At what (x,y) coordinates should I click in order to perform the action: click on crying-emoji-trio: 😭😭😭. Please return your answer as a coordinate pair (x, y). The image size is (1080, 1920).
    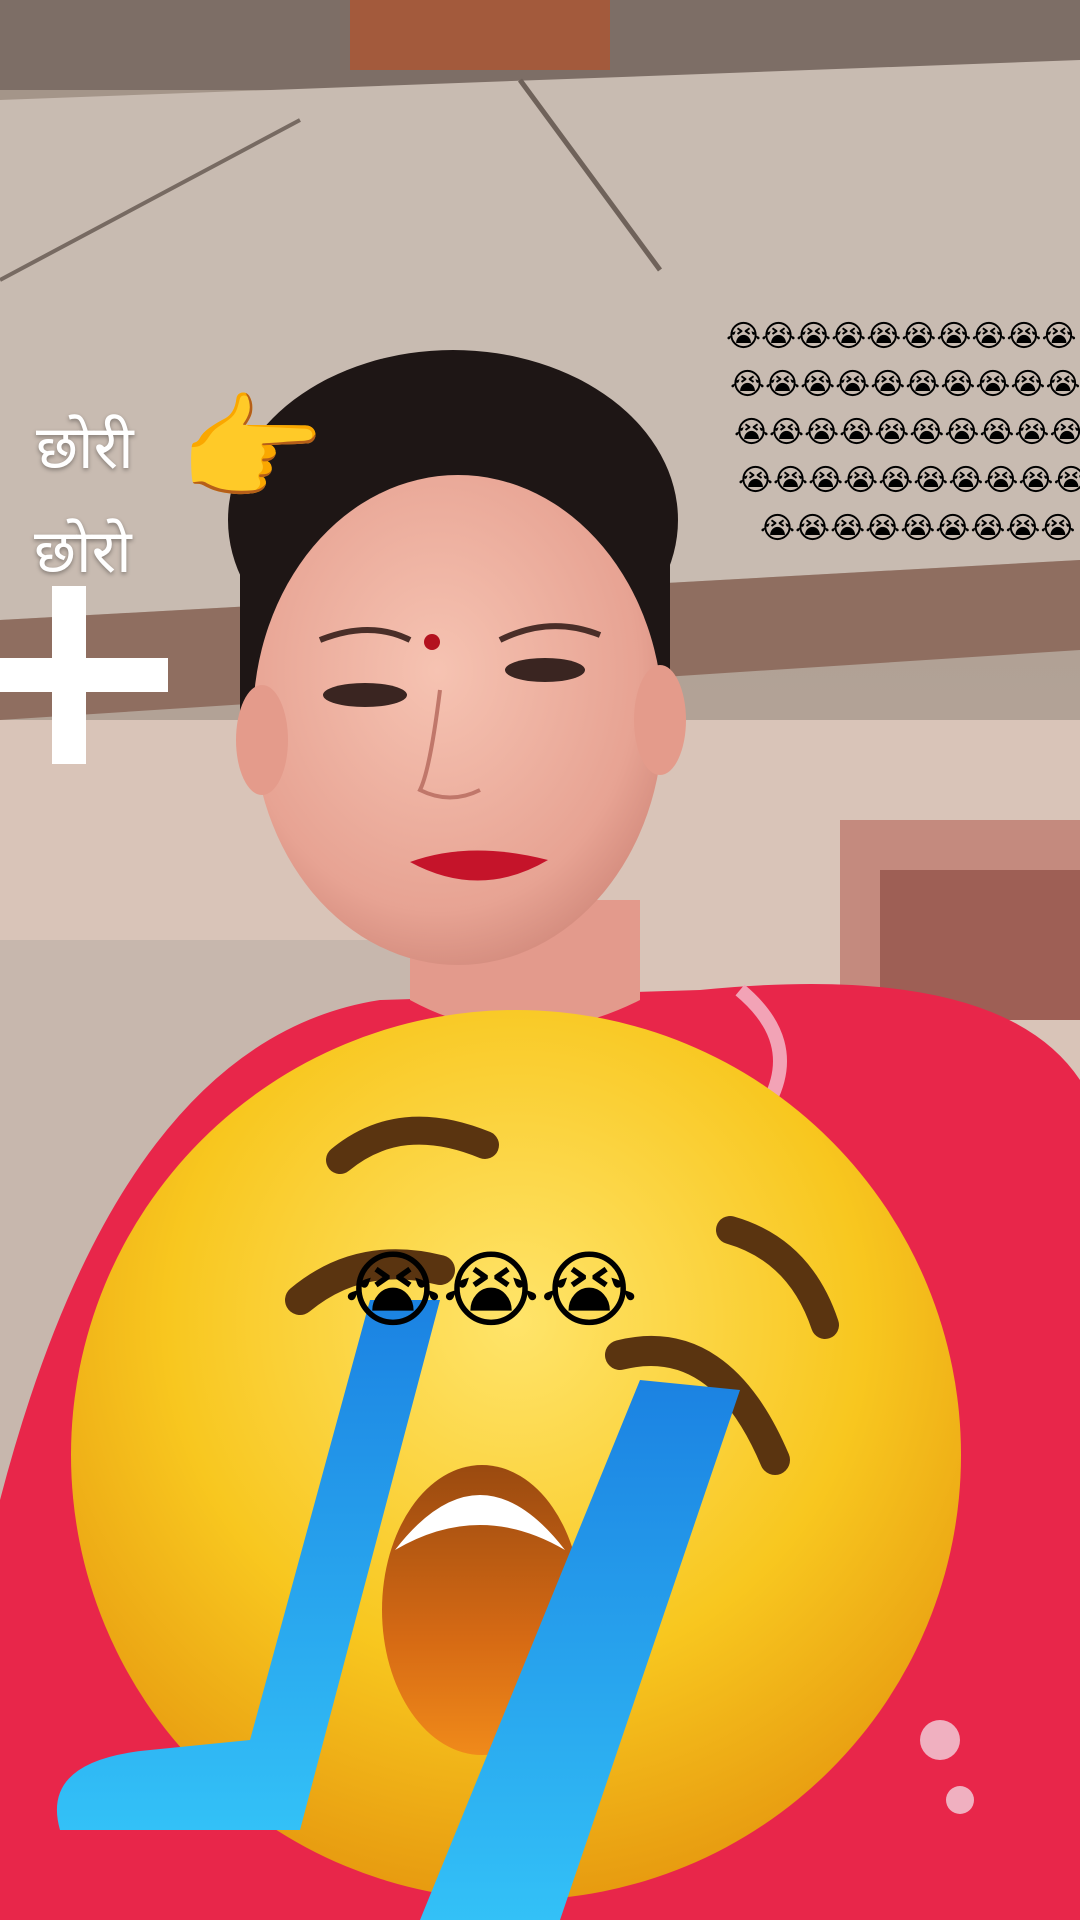
    Looking at the image, I should click on (491, 1290).